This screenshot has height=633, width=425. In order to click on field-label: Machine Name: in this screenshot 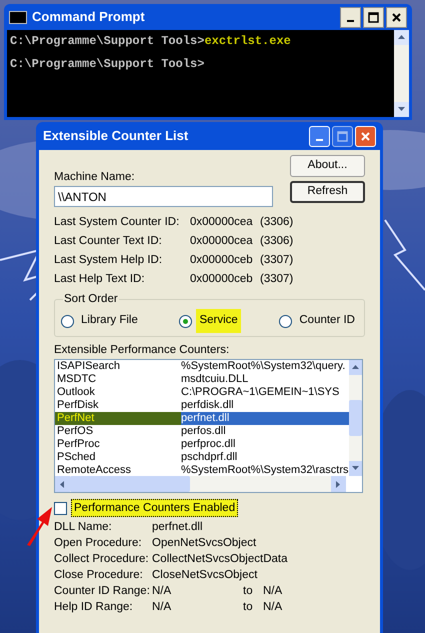, I will do `click(95, 177)`.